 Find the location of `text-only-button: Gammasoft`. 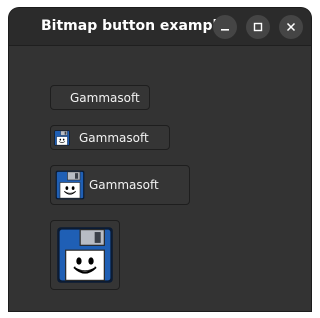

text-only-button: Gammasoft is located at coordinates (100, 97).